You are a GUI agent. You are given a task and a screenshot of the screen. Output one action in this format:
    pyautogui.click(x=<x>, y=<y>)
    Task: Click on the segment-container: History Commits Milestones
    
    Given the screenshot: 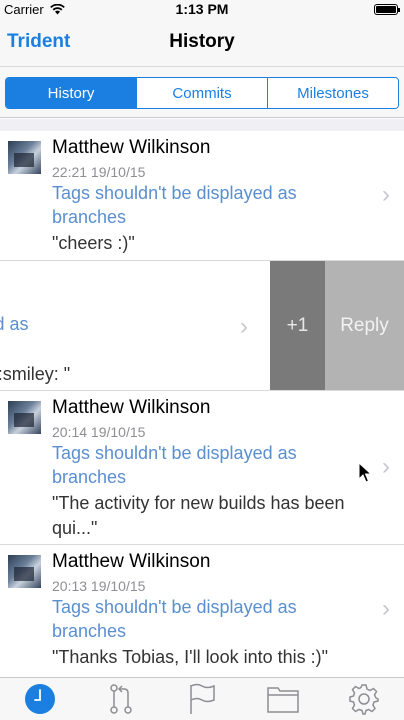 What is the action you would take?
    pyautogui.click(x=202, y=92)
    